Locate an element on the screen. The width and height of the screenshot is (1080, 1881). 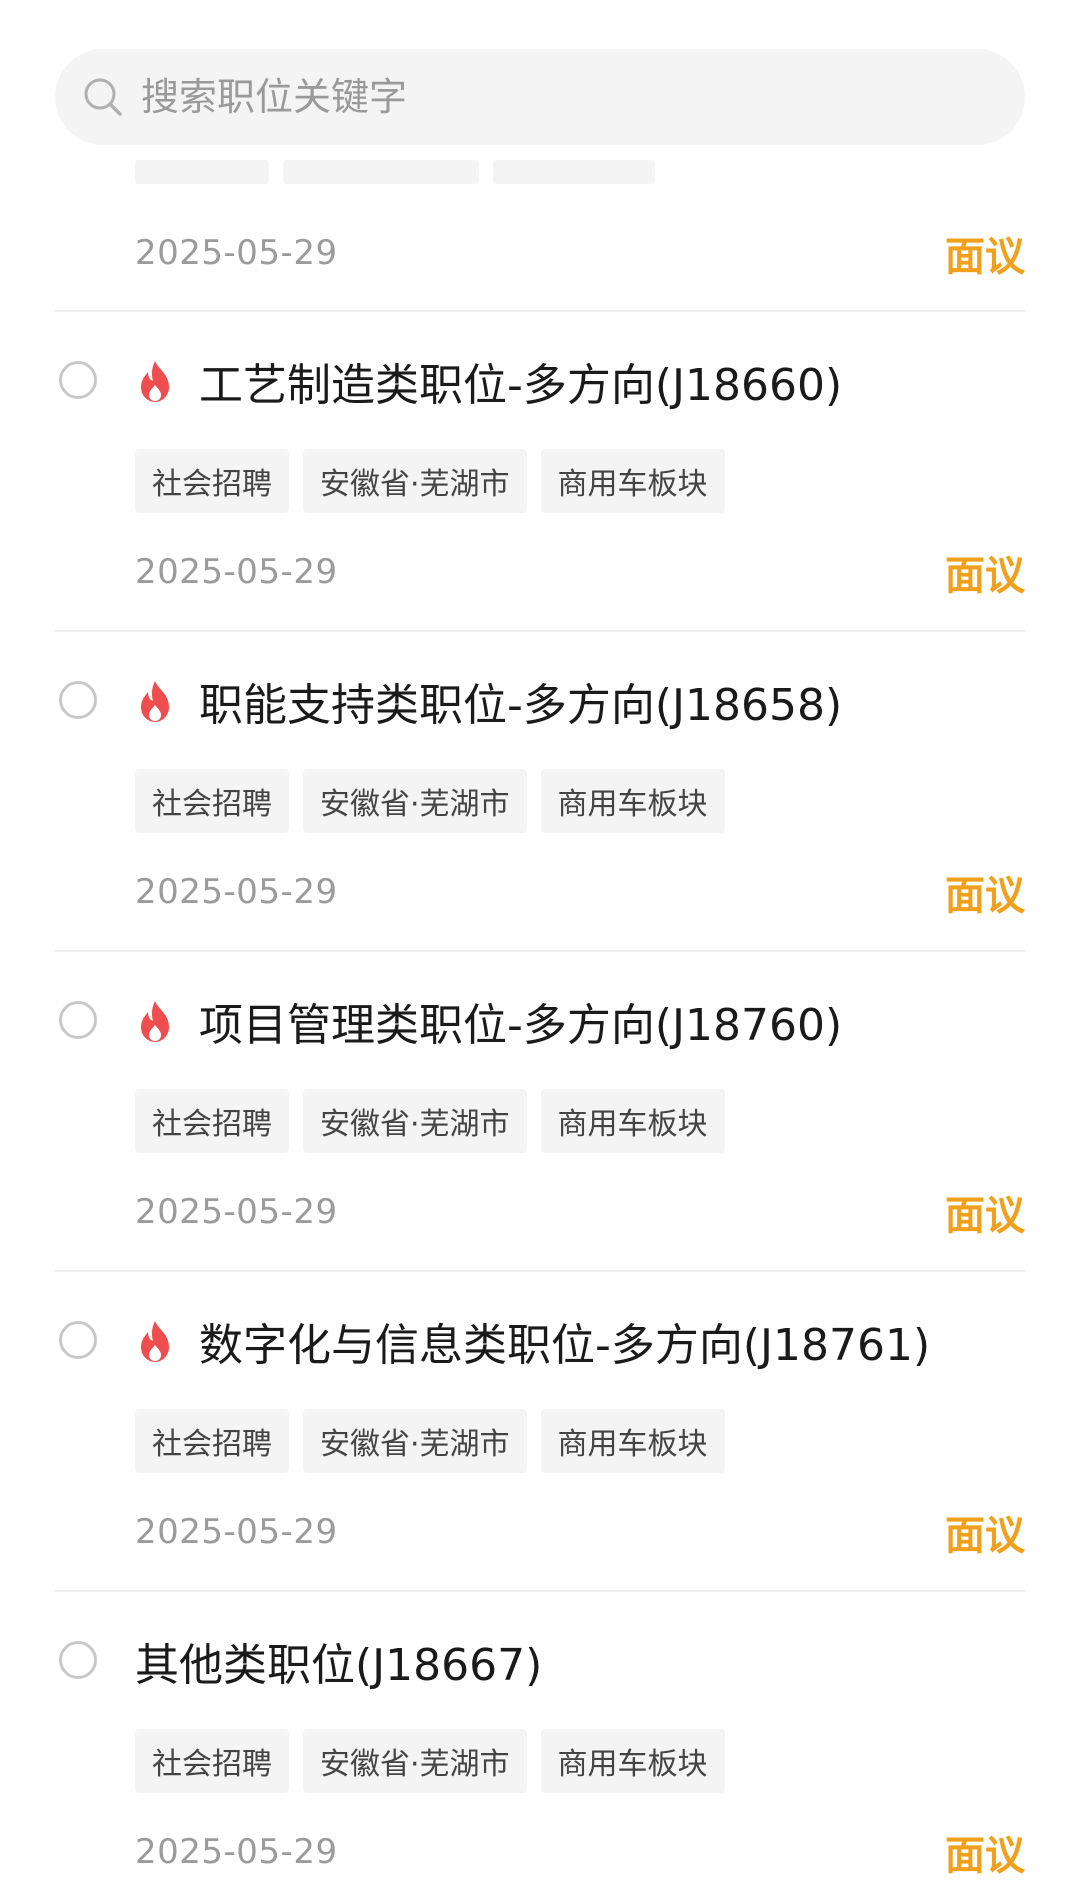
job-item: 职能支持类职位-多方向(J18658) 社会招聘 安徽省·芜湖市 商用车板块 is located at coordinates (540, 761).